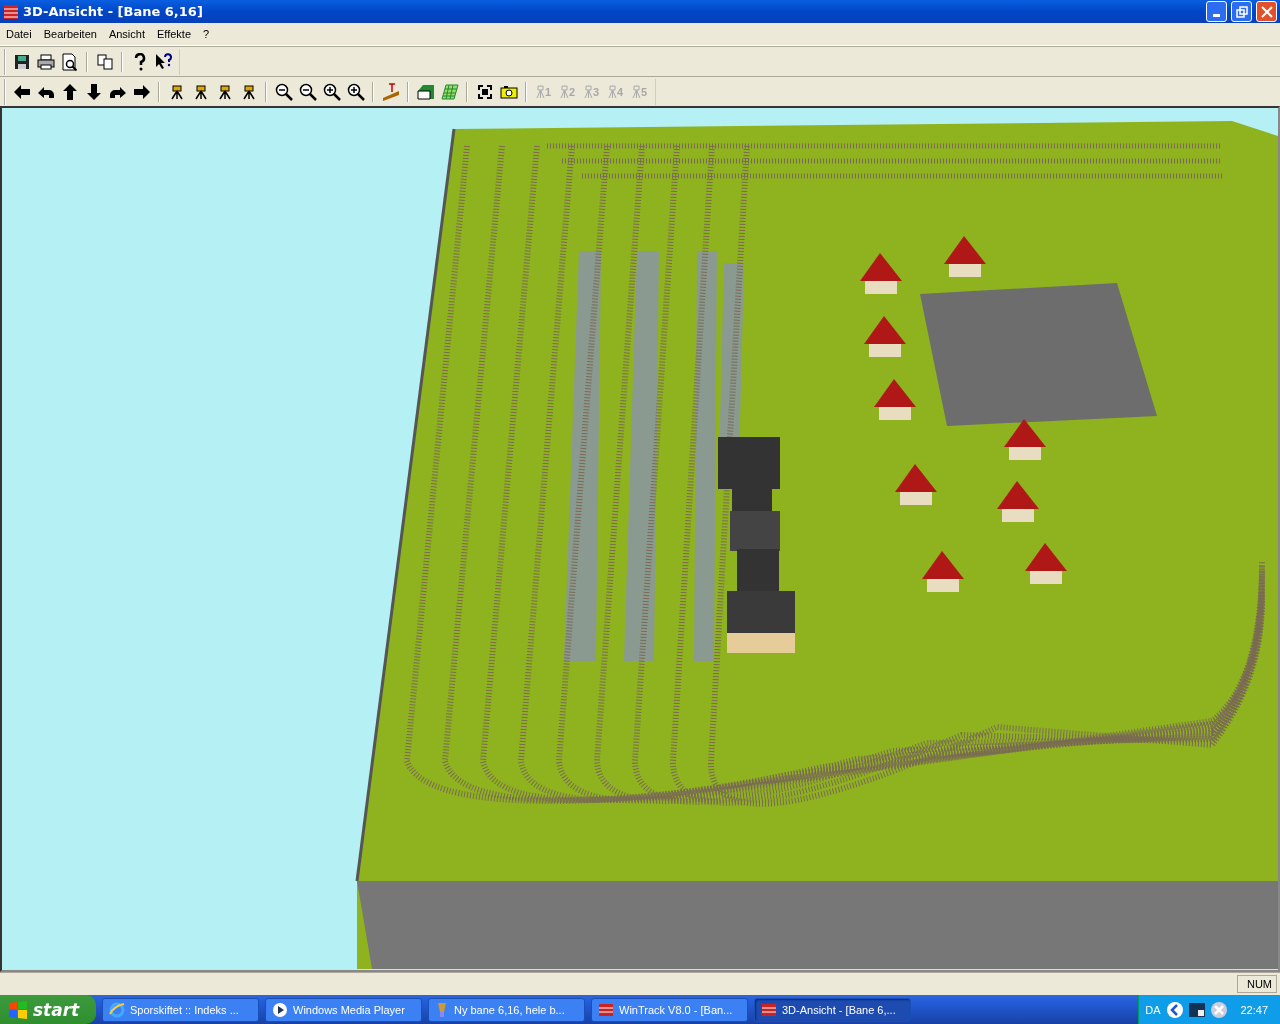  Describe the element at coordinates (1257, 984) in the screenshot. I see `status-indicator: NUM` at that location.